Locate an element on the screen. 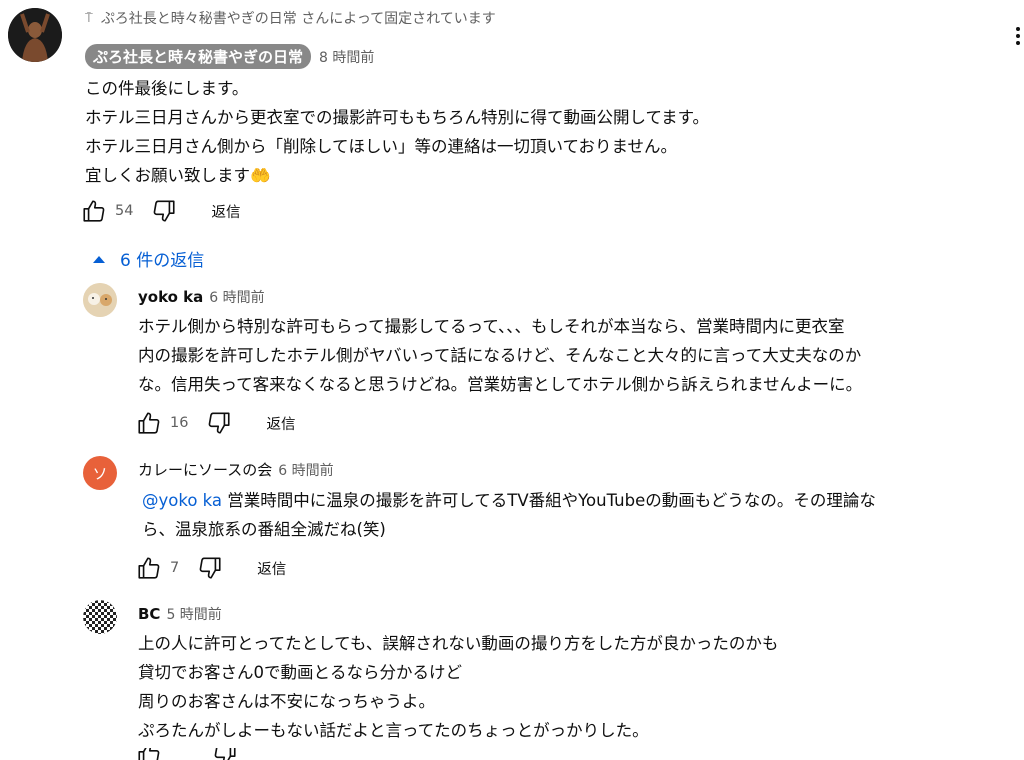 Image resolution: width=1024 pixels, height=760 pixels. main-comment-avatar is located at coordinates (35, 35).